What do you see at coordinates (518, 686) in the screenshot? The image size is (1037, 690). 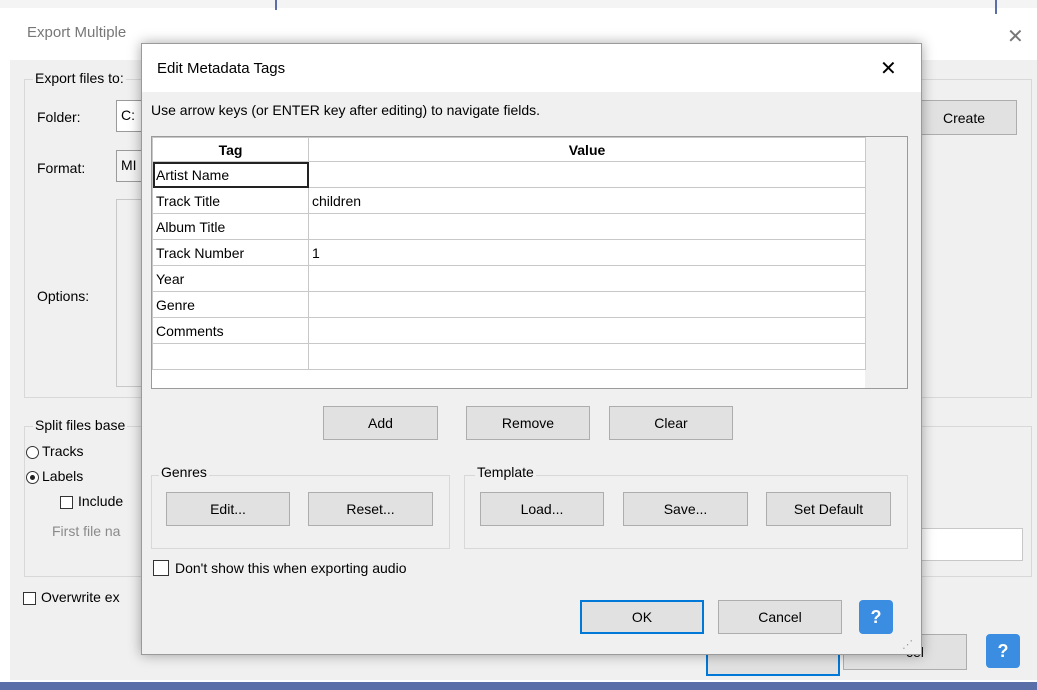 I see `bottom-strip` at bounding box center [518, 686].